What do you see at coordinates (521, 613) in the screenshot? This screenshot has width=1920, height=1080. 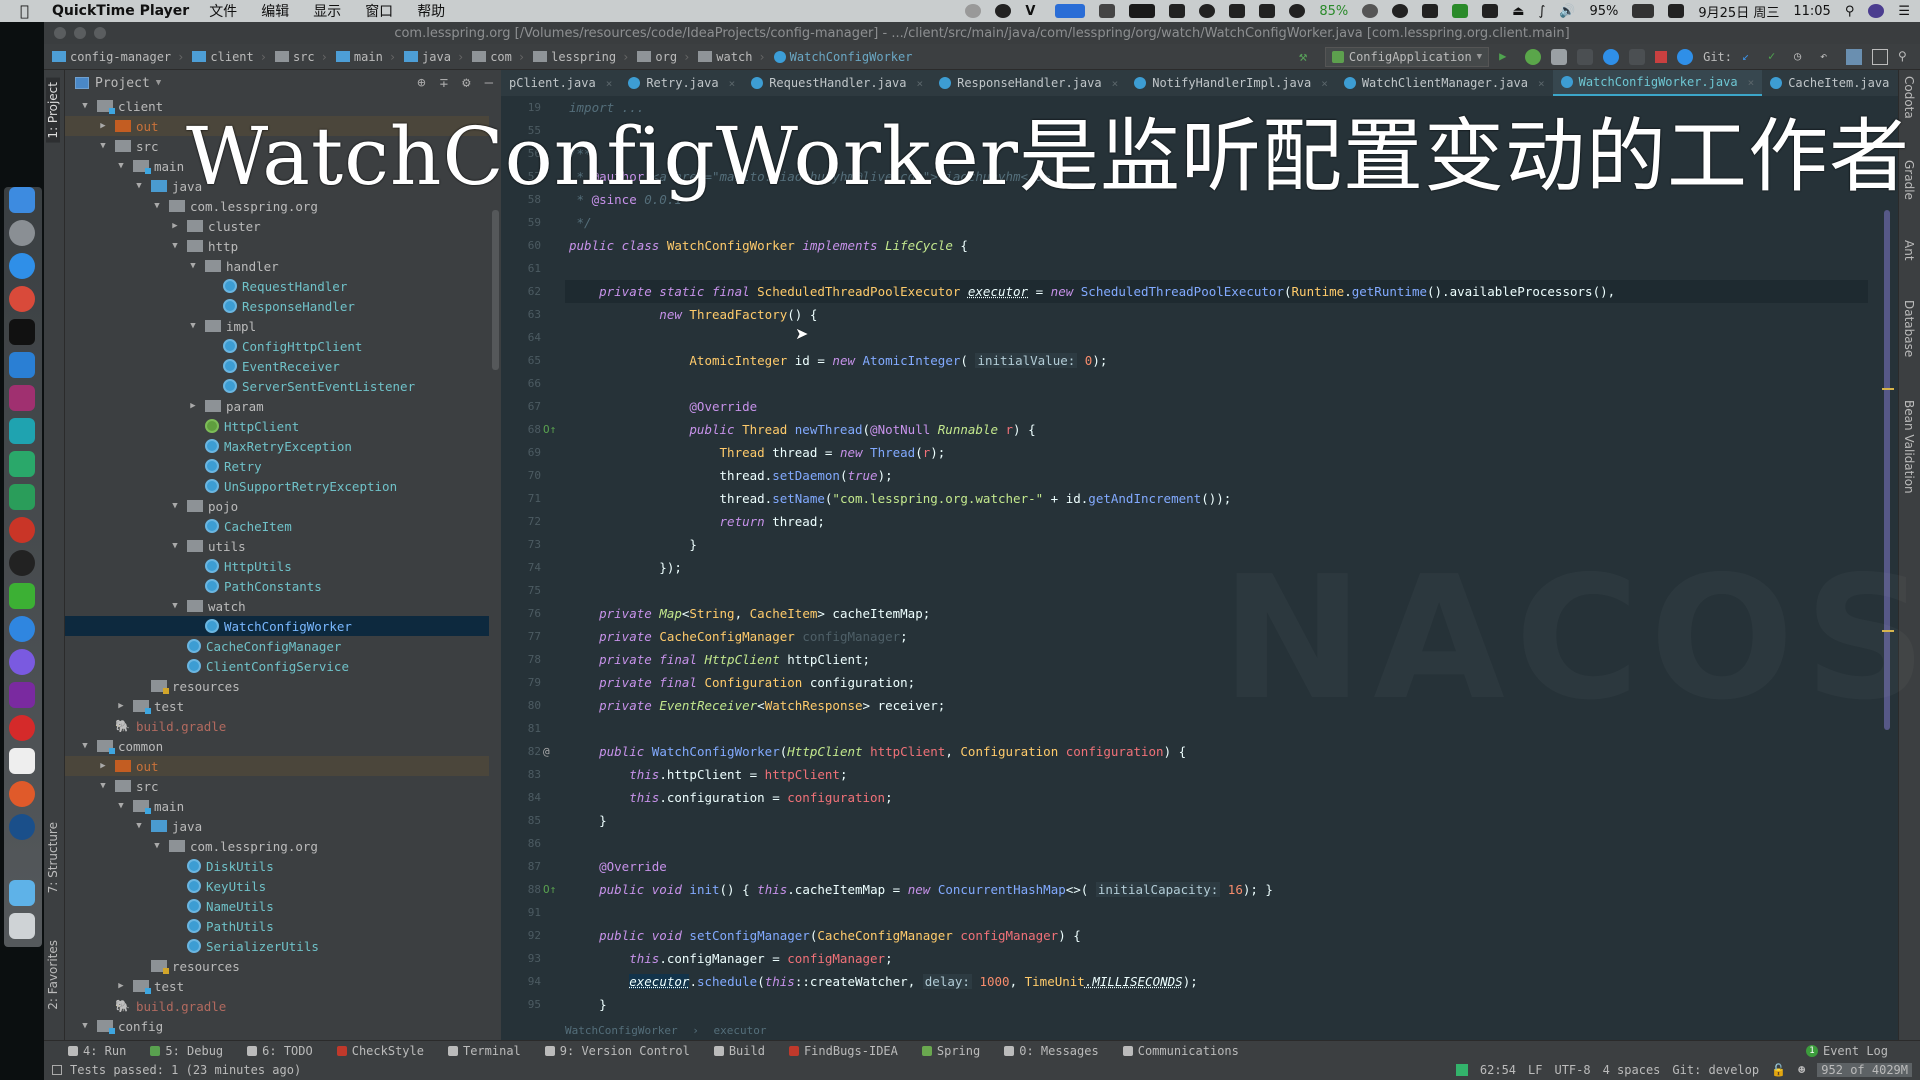 I see `line-number: 76` at bounding box center [521, 613].